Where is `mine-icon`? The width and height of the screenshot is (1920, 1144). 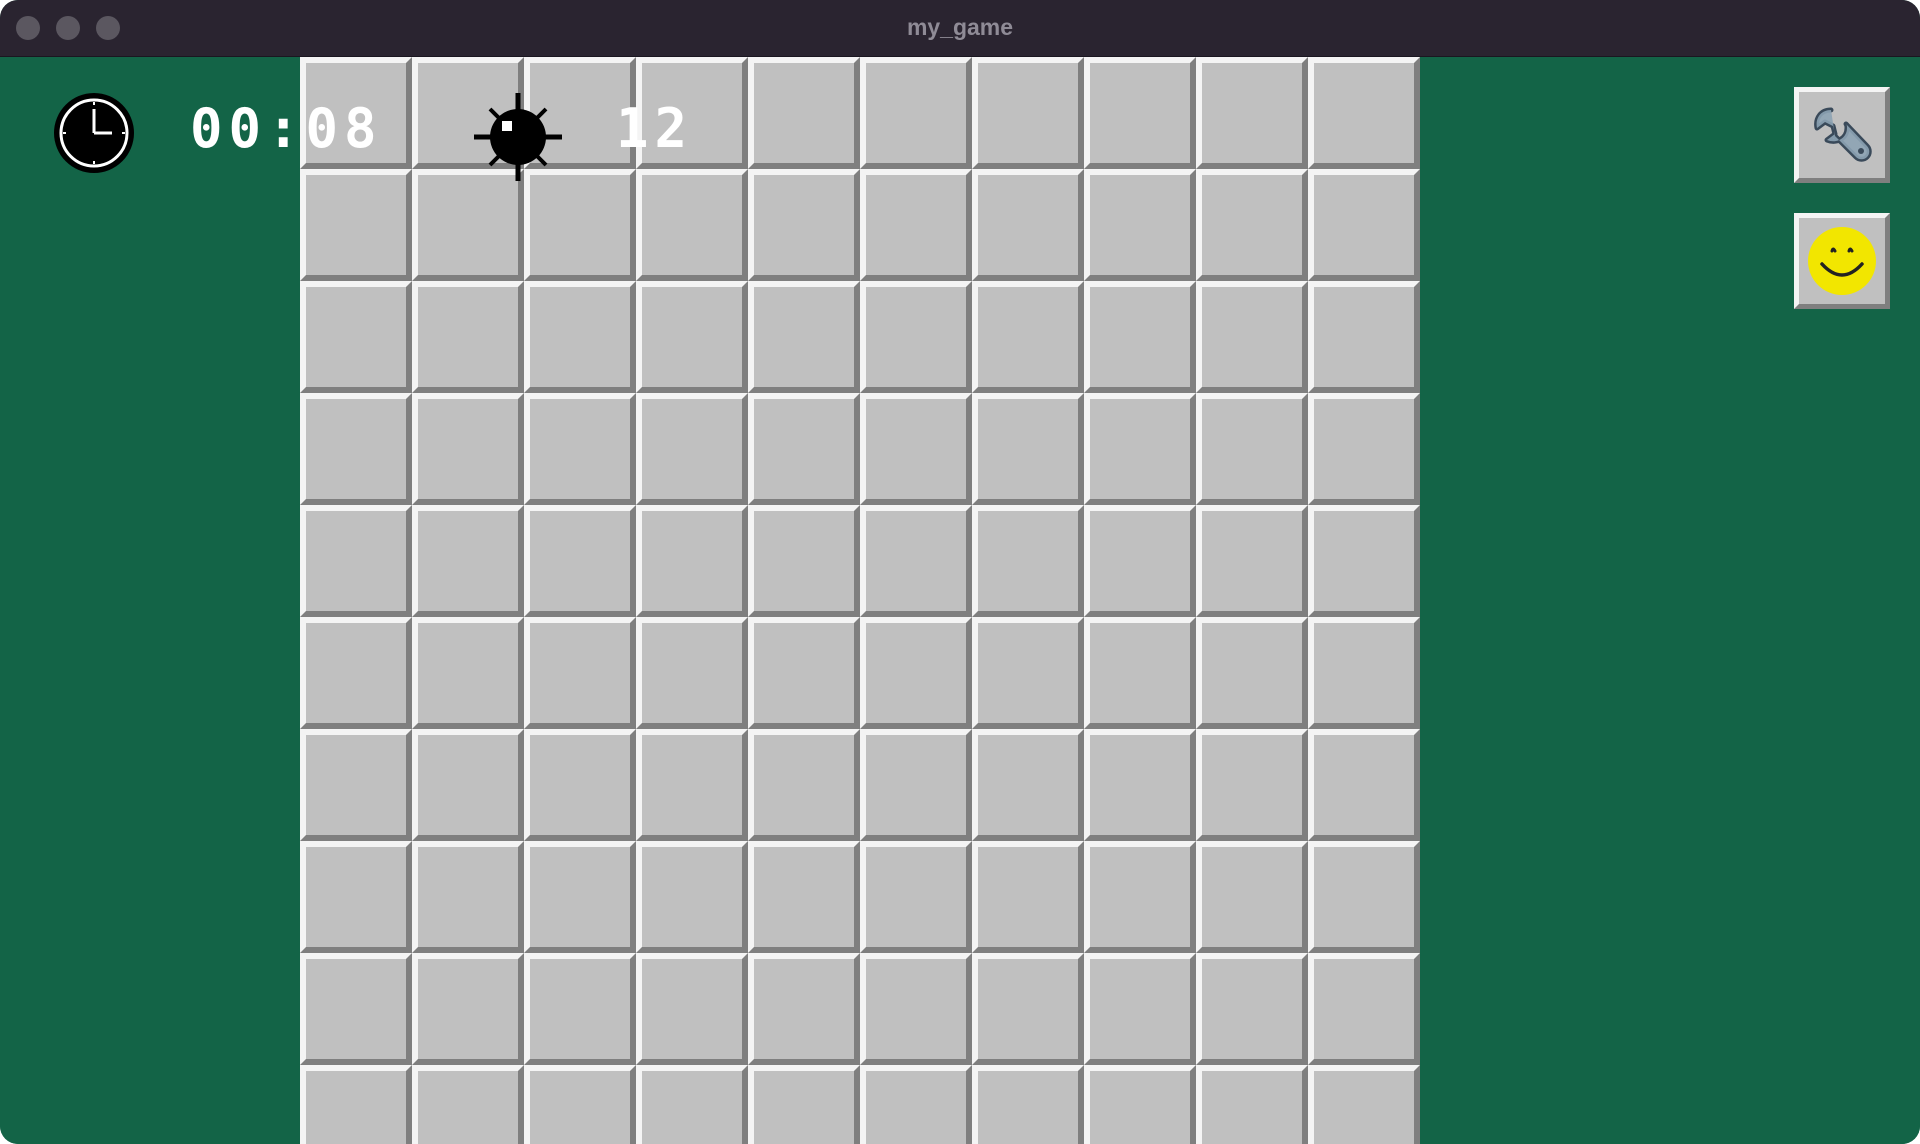
mine-icon is located at coordinates (518, 137).